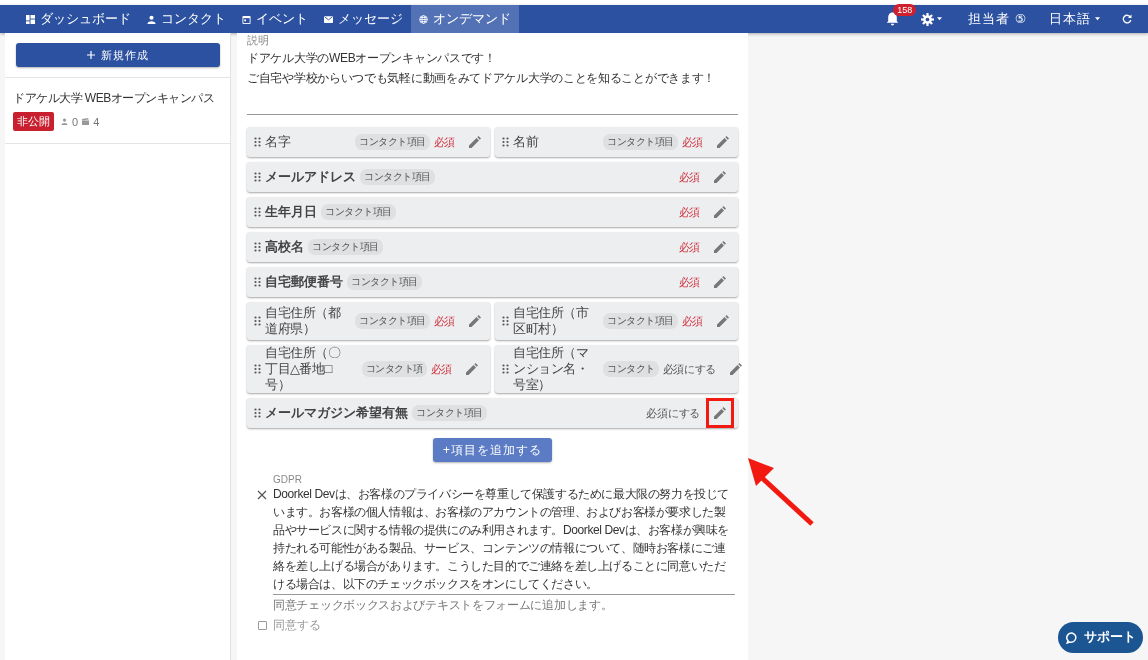 This screenshot has height=660, width=1148. I want to click on field-name: 高校名, so click(284, 247).